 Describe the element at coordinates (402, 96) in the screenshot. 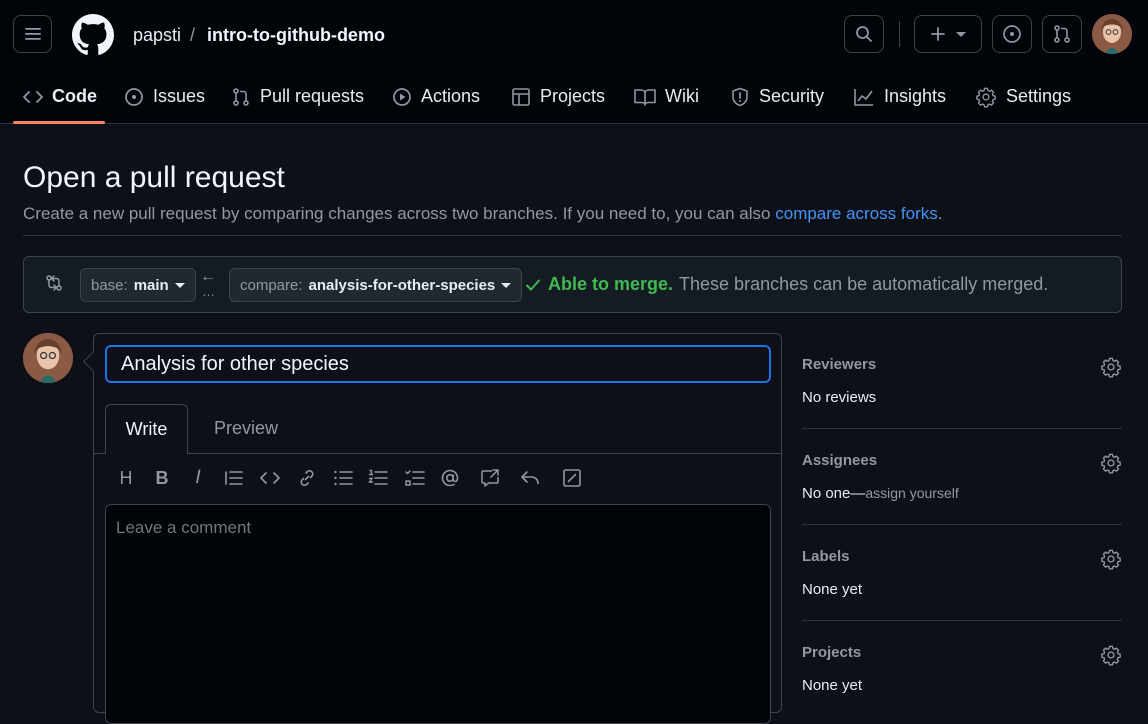

I see `play-icon` at that location.